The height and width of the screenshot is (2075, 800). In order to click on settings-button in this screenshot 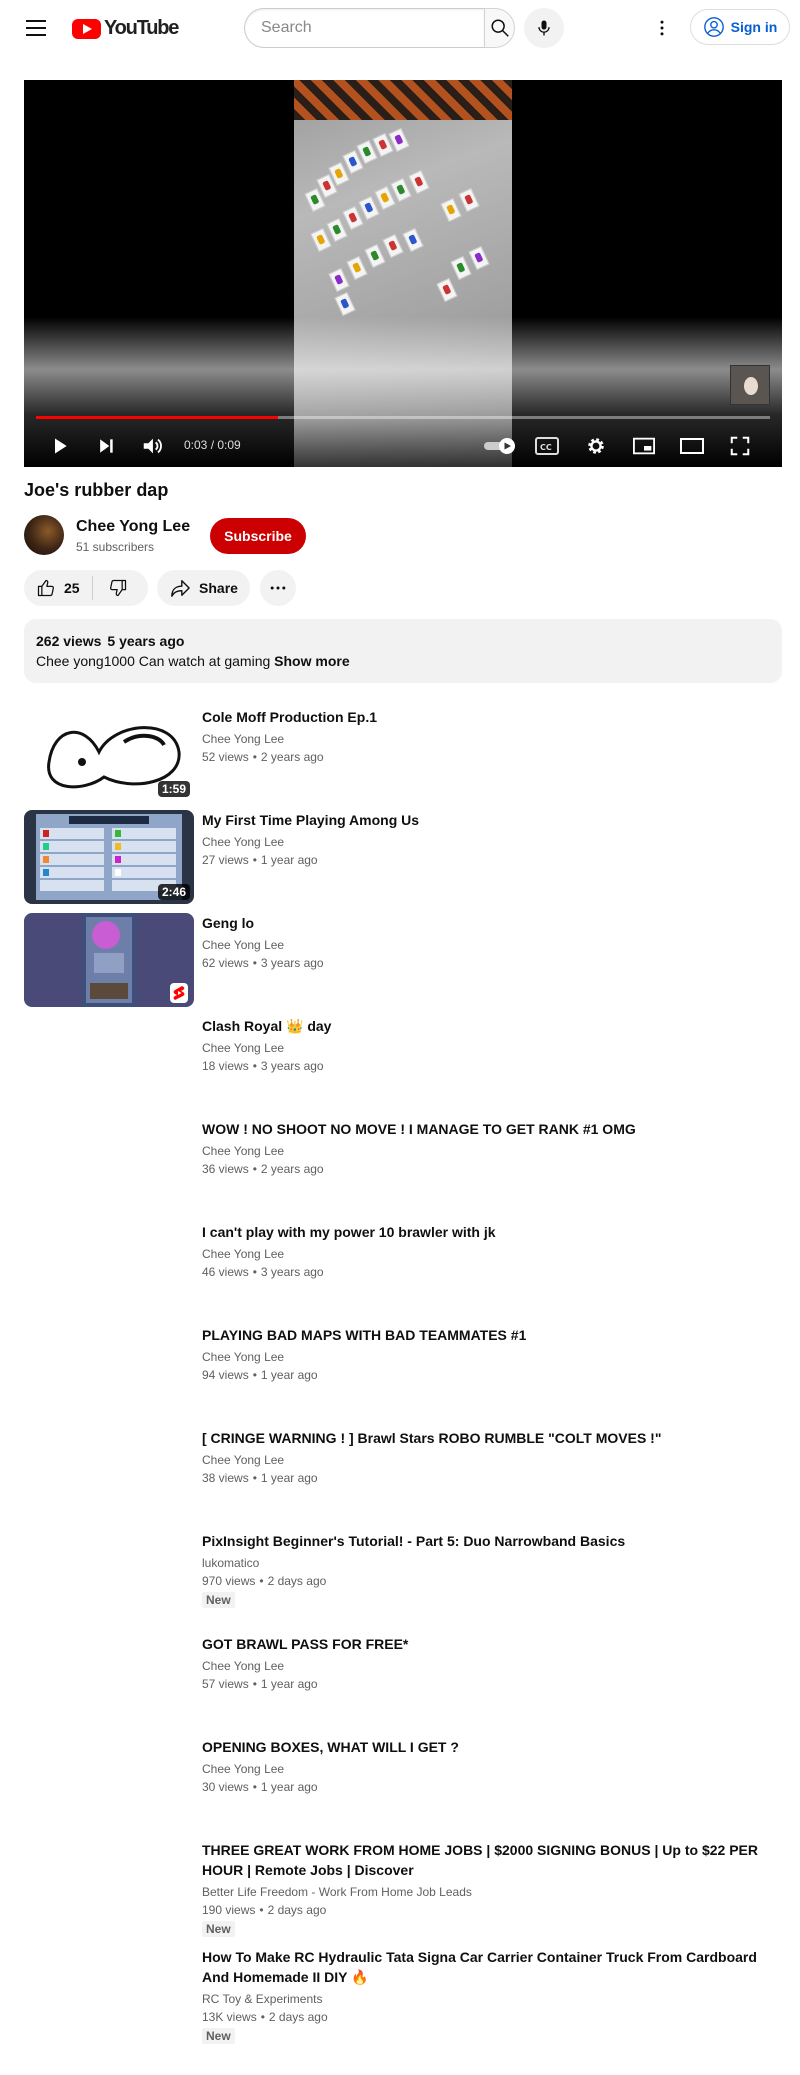, I will do `click(596, 446)`.